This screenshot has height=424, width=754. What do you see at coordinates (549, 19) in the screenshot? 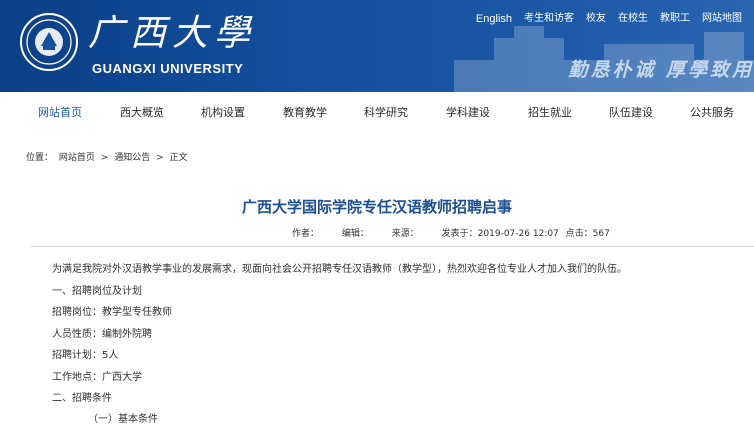
I see `top-link-visitors: 考生和访客` at bounding box center [549, 19].